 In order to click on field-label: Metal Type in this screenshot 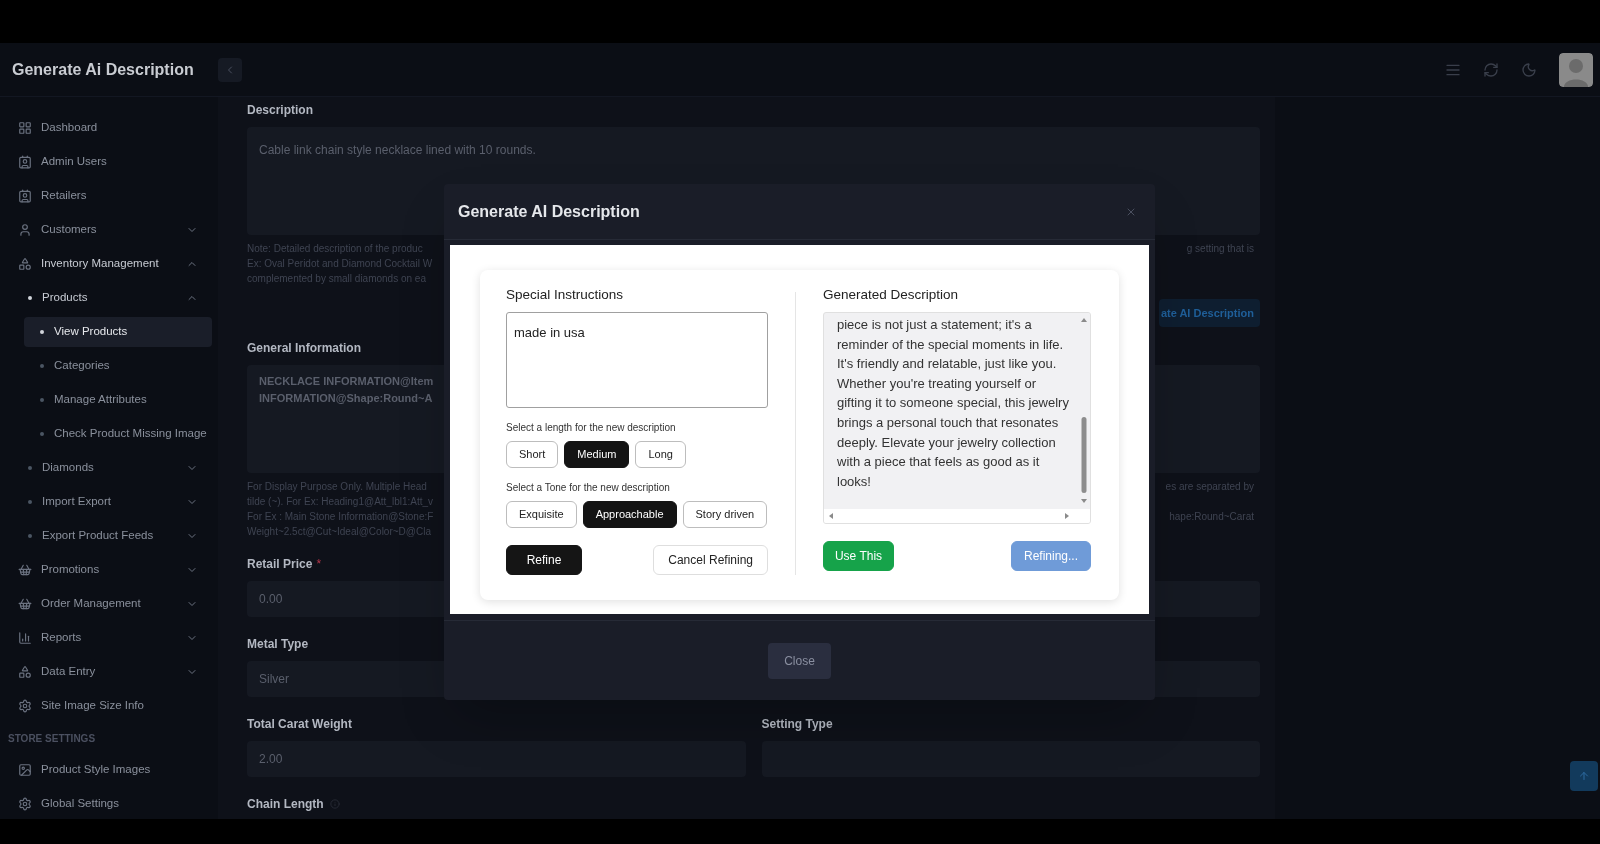, I will do `click(278, 644)`.